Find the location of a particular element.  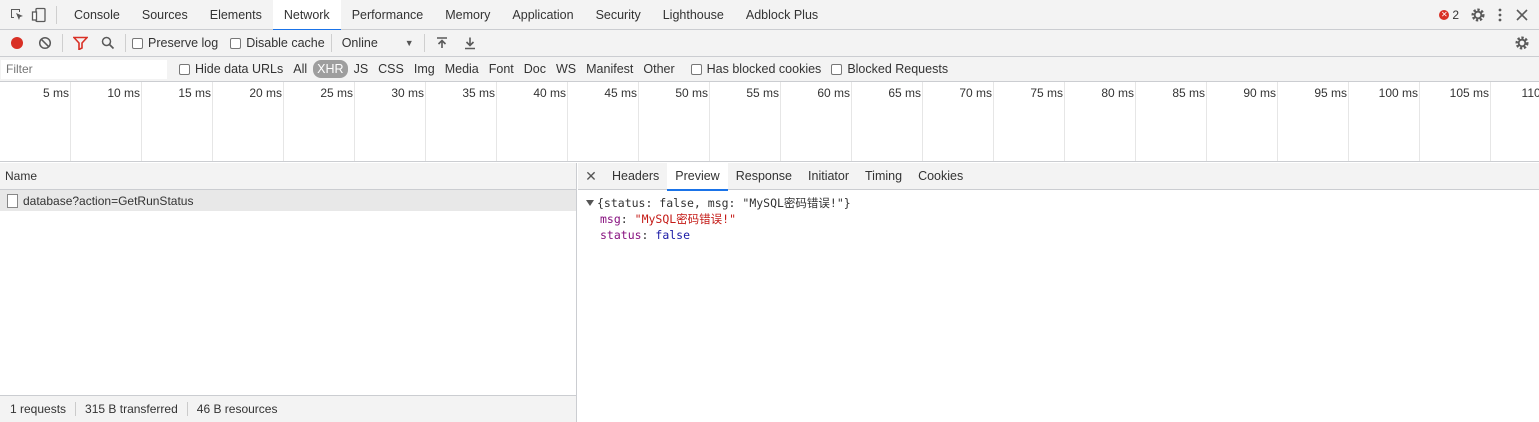

tab-response: Response is located at coordinates (764, 176).